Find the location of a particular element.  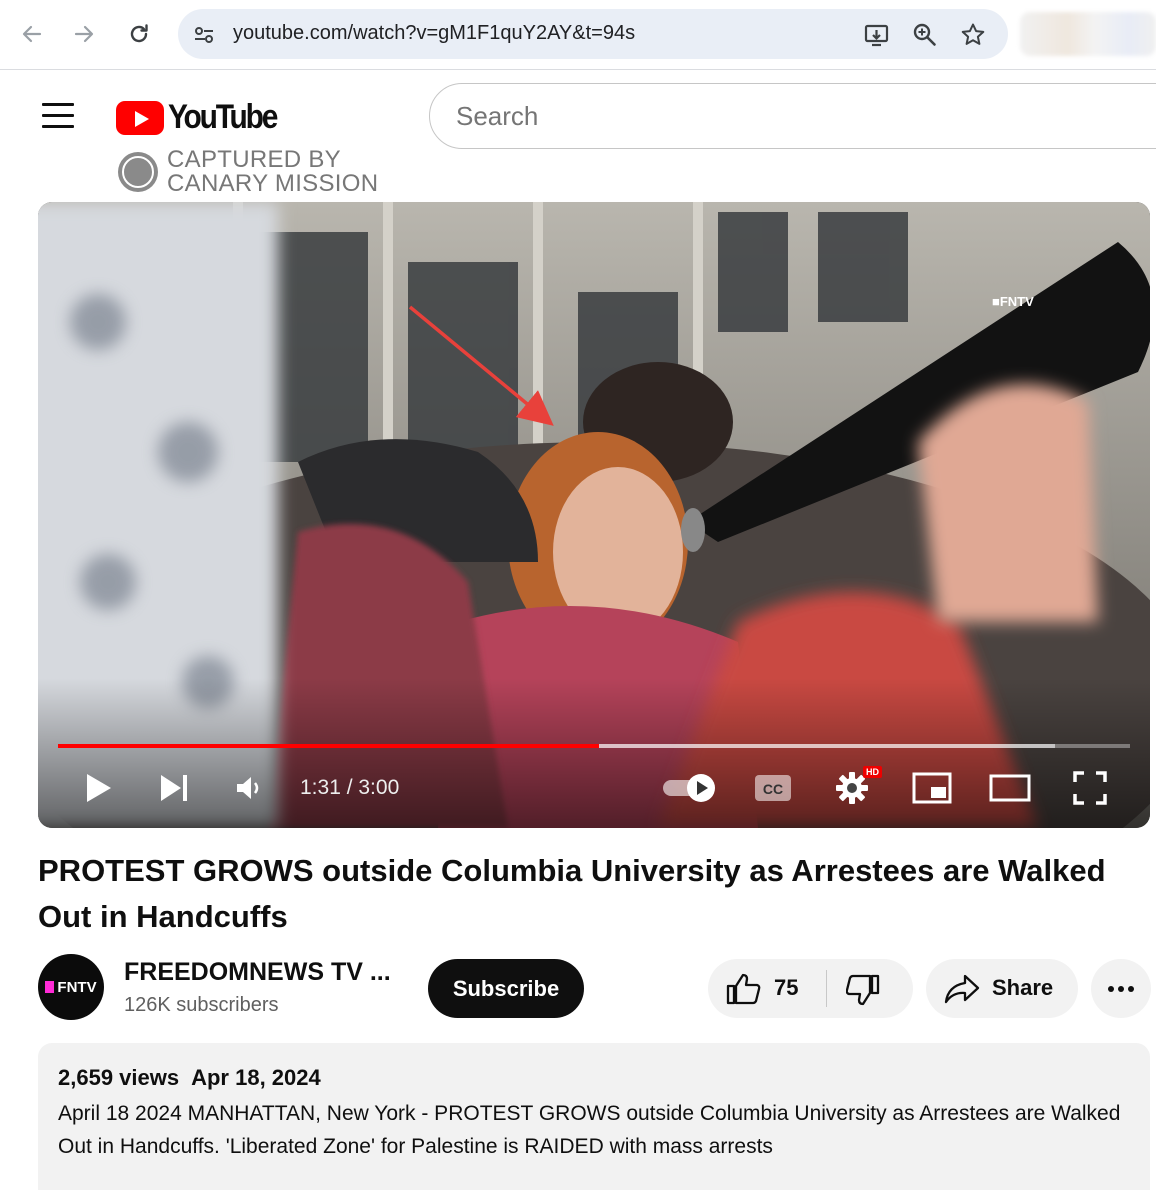

watermark-line1: CAPTURED BY is located at coordinates (254, 159).